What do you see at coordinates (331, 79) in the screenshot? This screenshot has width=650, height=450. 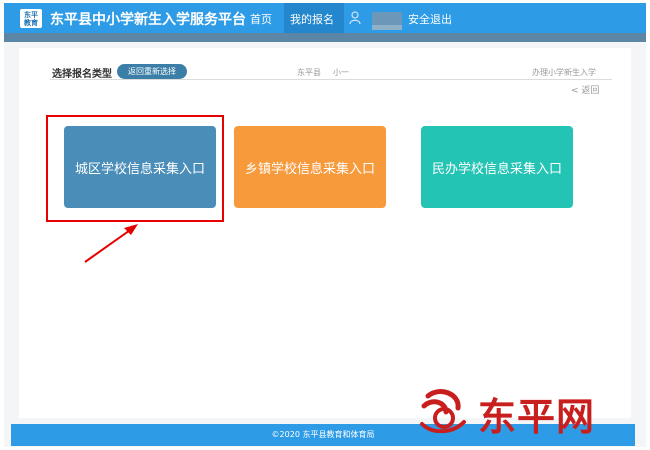 I see `divider` at bounding box center [331, 79].